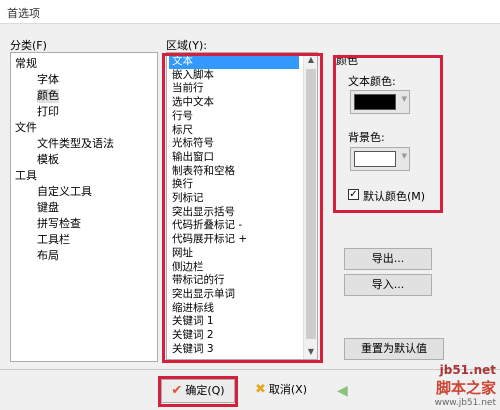 The width and height of the screenshot is (500, 410). Describe the element at coordinates (187, 45) in the screenshot. I see `area-label: 区域(Y):` at that location.